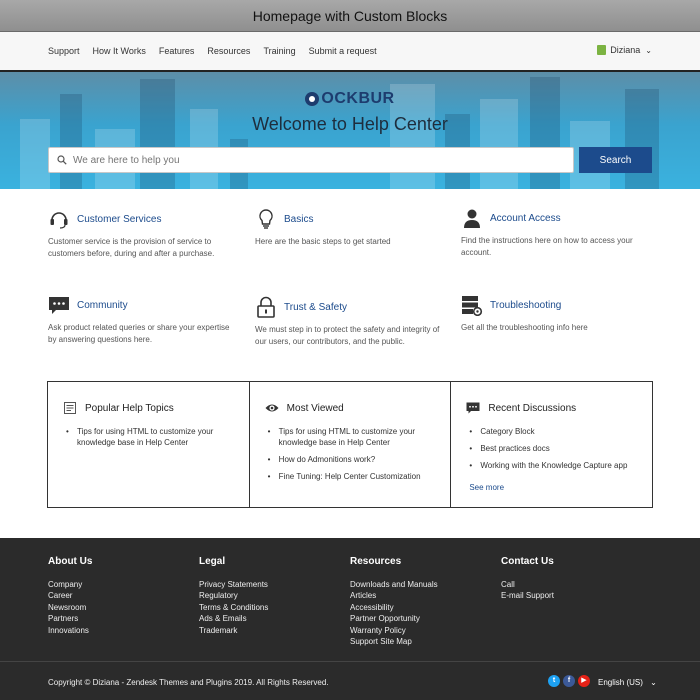  Describe the element at coordinates (524, 327) in the screenshot. I see `category-description: Get all the troubleshooting info here` at that location.